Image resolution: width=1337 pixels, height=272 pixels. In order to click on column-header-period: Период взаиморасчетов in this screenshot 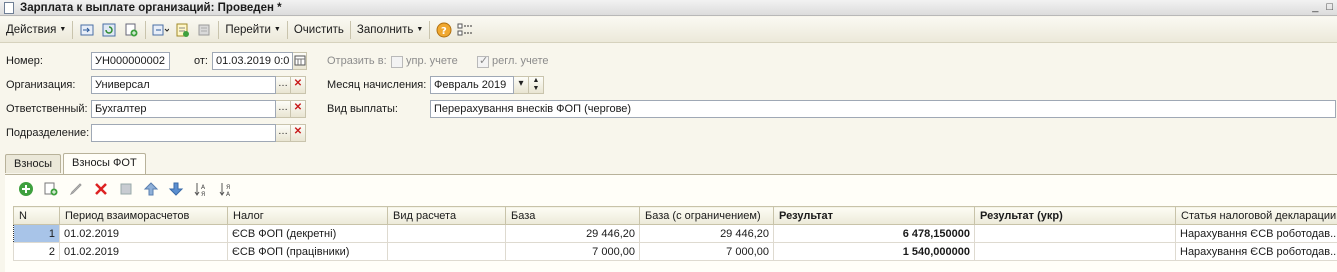, I will do `click(143, 215)`.